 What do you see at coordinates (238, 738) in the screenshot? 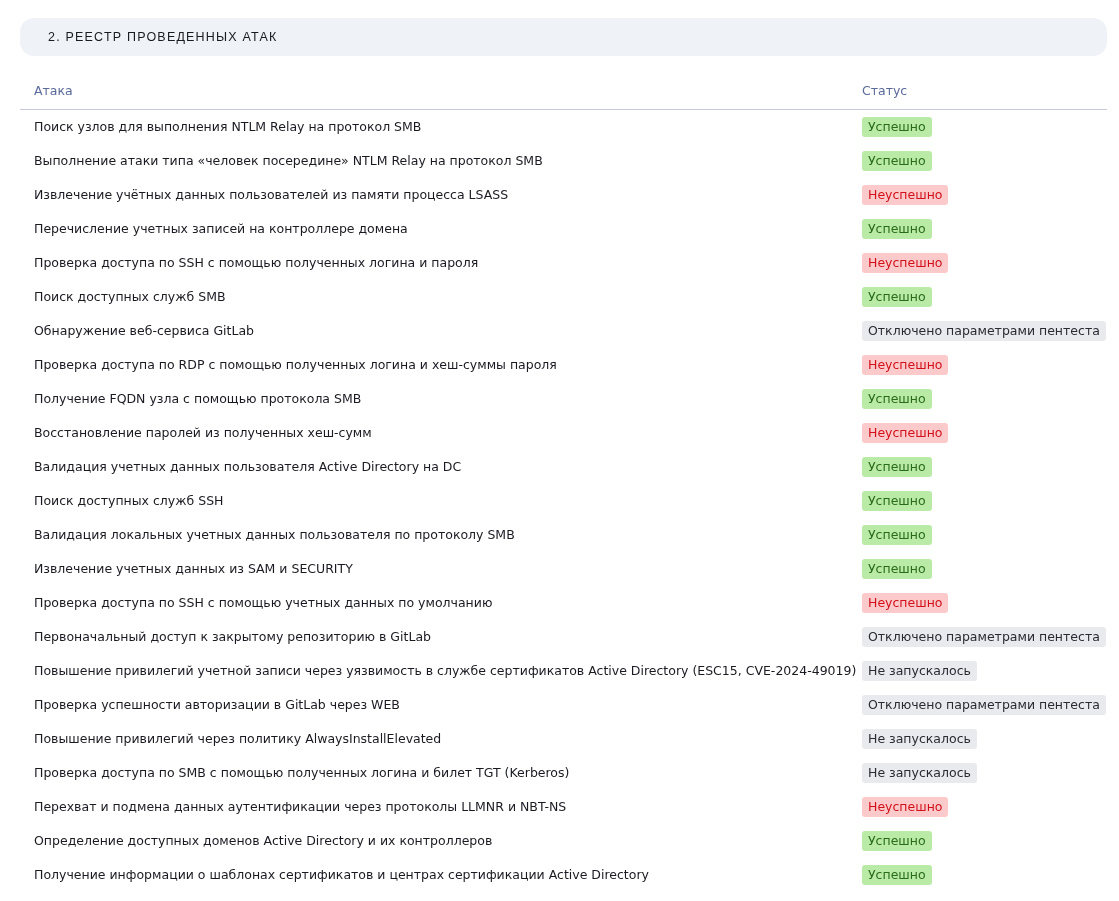
I see `attack-name: Повышение привилегий через политику AlwaysInstallElevated` at bounding box center [238, 738].